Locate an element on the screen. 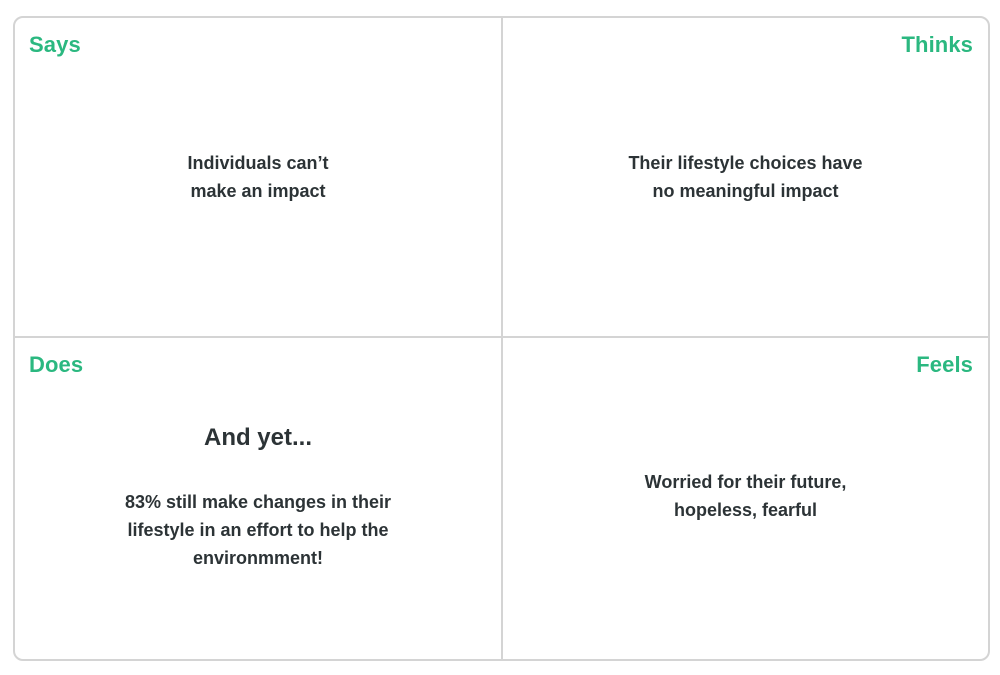 This screenshot has width=1000, height=675. feels-title: Feels is located at coordinates (944, 364).